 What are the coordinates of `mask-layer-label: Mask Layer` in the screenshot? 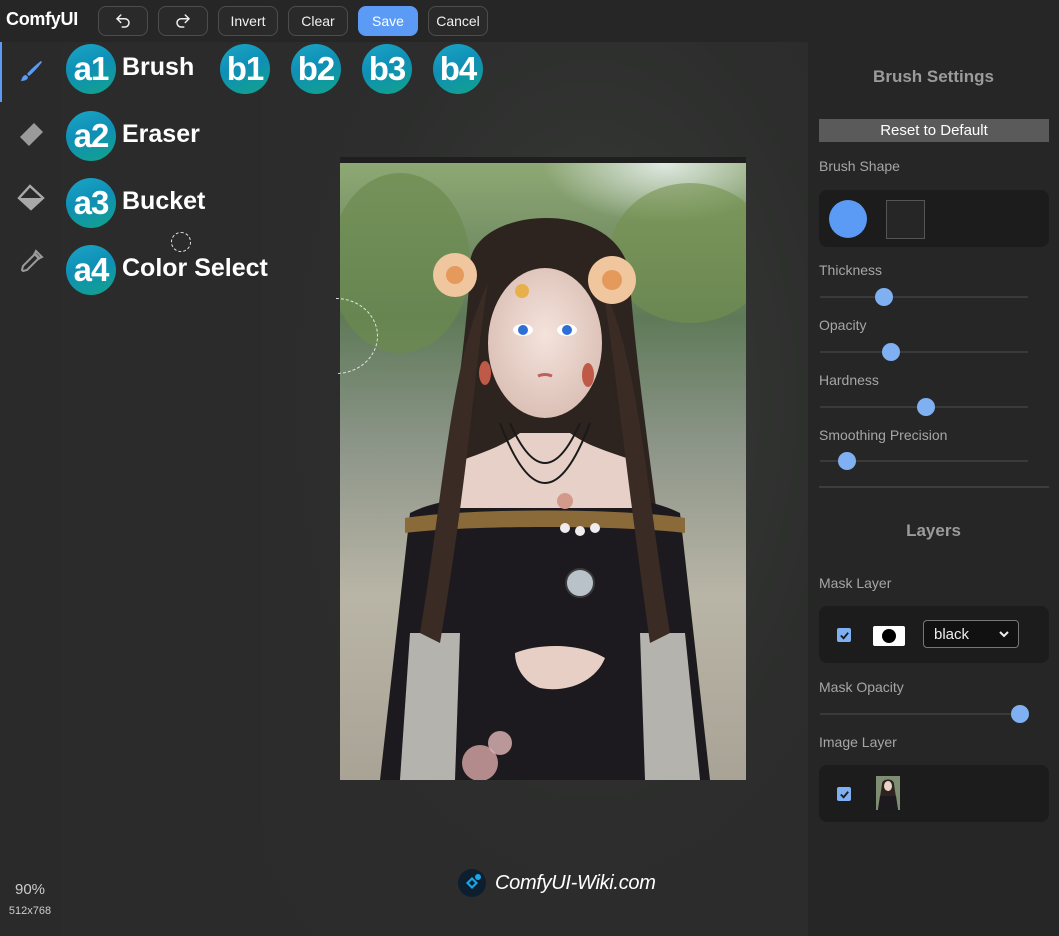 It's located at (855, 583).